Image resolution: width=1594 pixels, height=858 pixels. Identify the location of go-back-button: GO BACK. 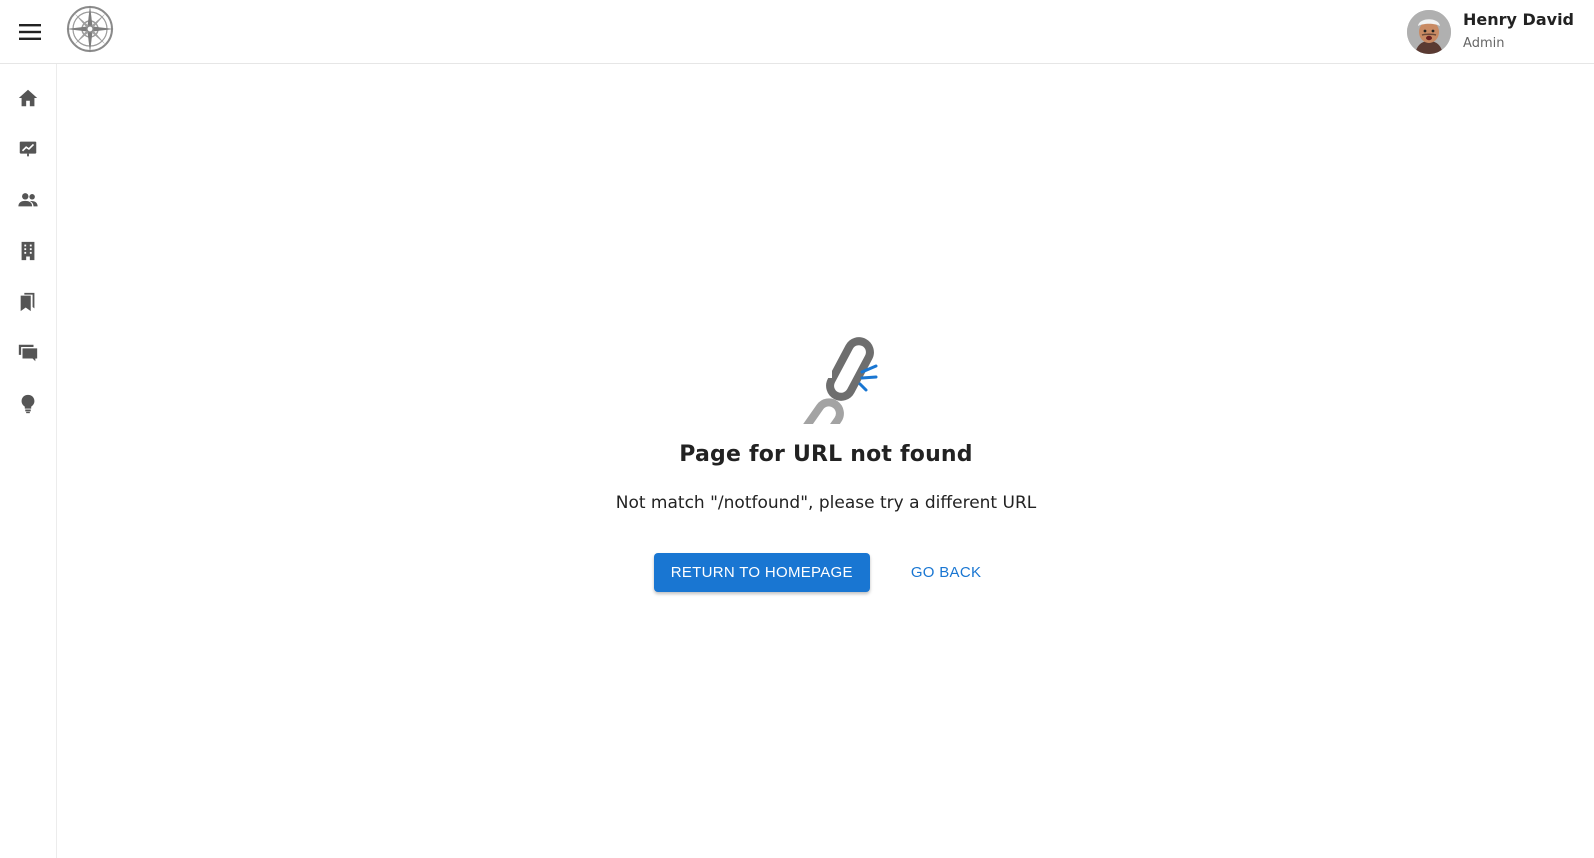
(946, 572).